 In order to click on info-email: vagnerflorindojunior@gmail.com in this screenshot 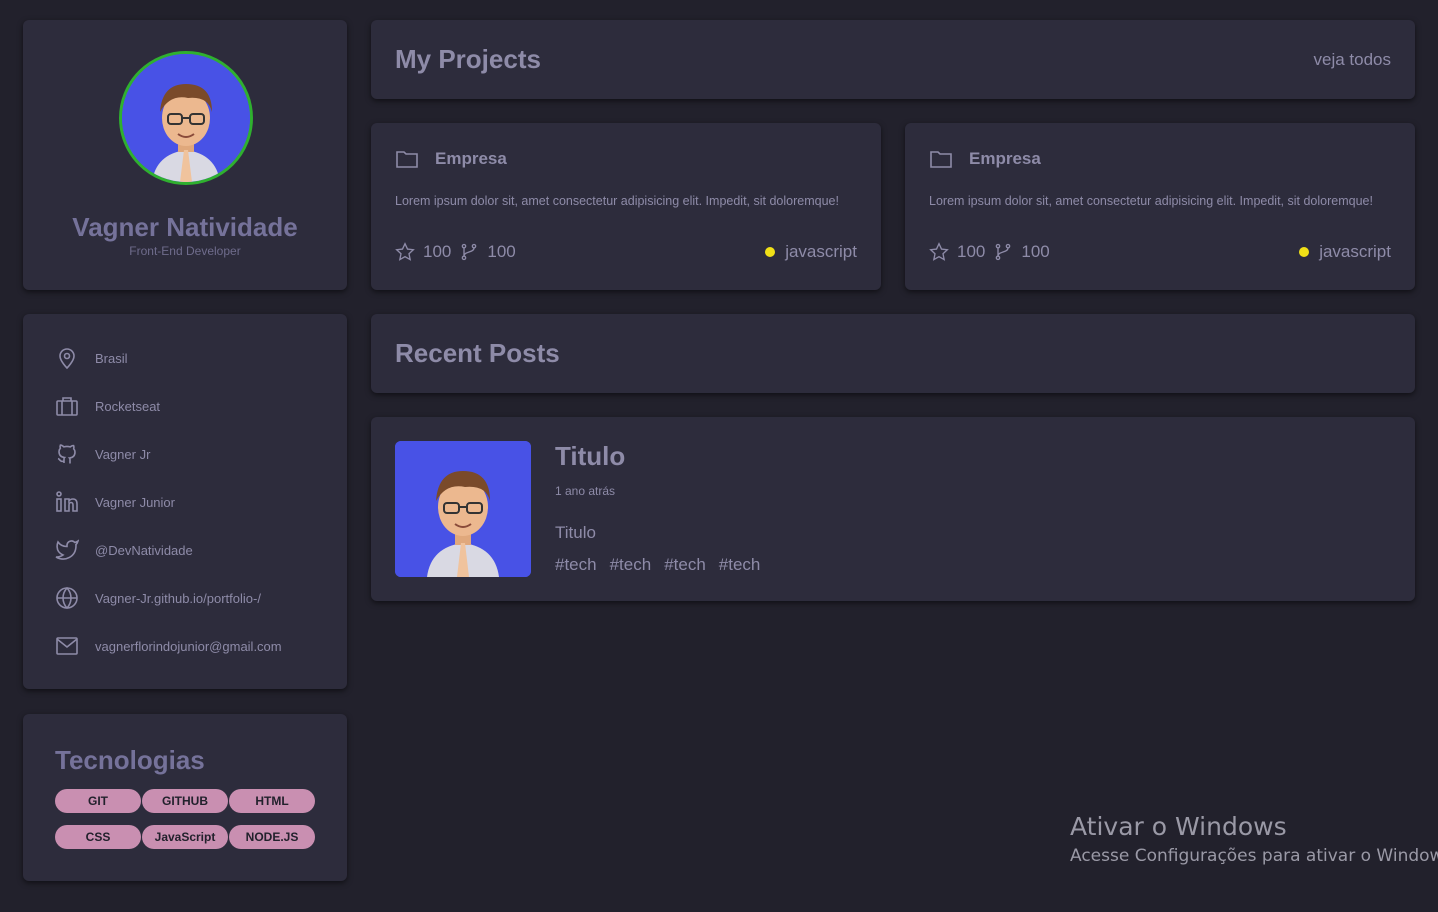, I will do `click(168, 646)`.